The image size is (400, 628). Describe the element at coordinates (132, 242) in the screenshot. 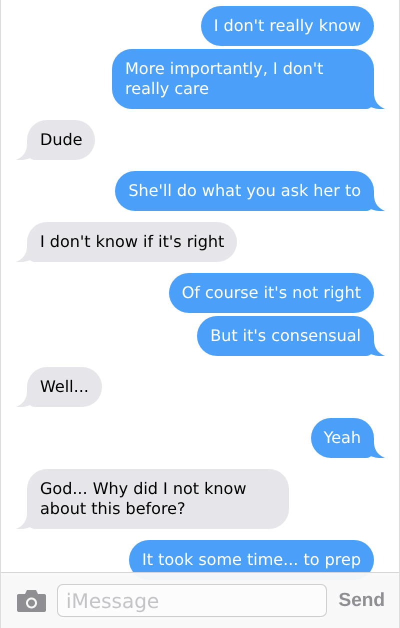

I see `message-bubble: I don't know if it's right` at that location.